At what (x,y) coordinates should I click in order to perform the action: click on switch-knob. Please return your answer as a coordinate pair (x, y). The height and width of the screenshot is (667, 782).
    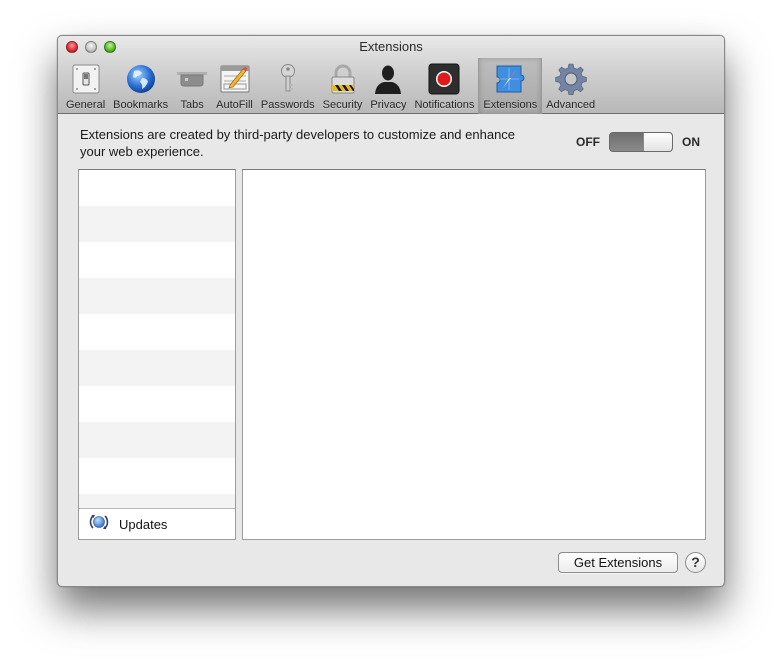
    Looking at the image, I should click on (657, 142).